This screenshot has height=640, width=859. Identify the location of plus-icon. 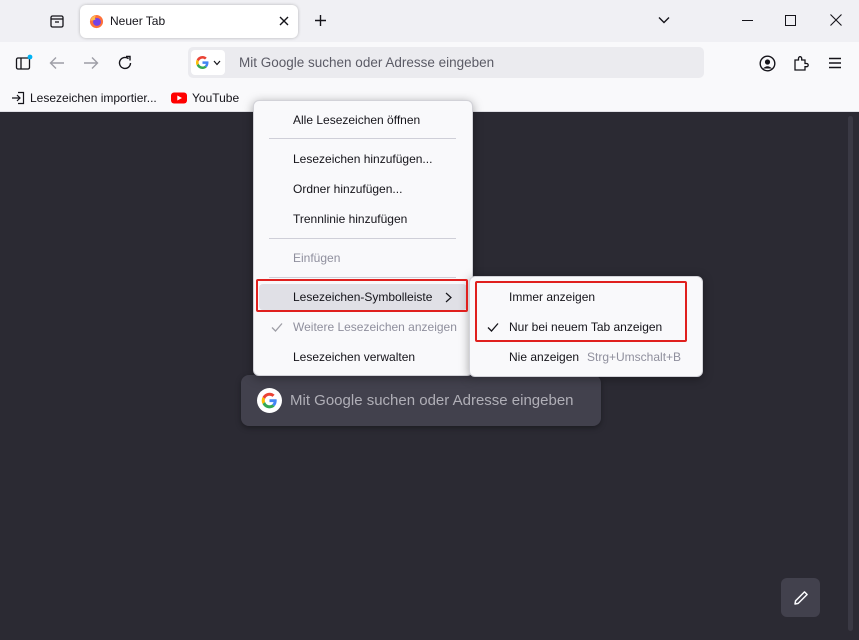
(320, 20).